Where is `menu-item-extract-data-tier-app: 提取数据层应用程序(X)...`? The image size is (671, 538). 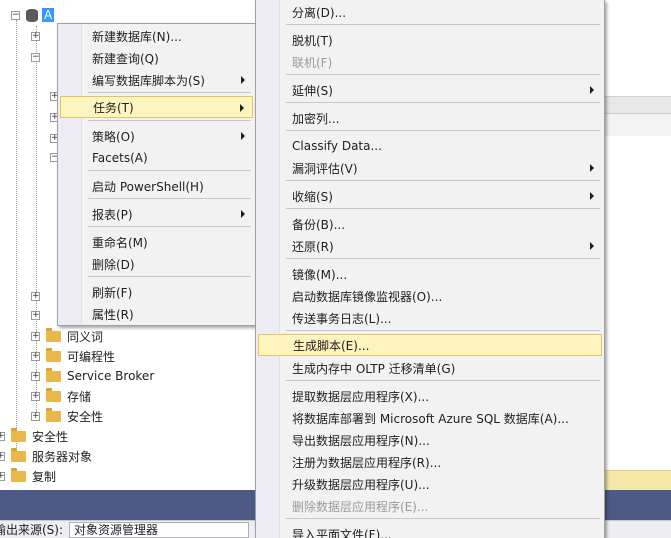
menu-item-extract-data-tier-app: 提取数据层应用程序(X)... is located at coordinates (430, 396).